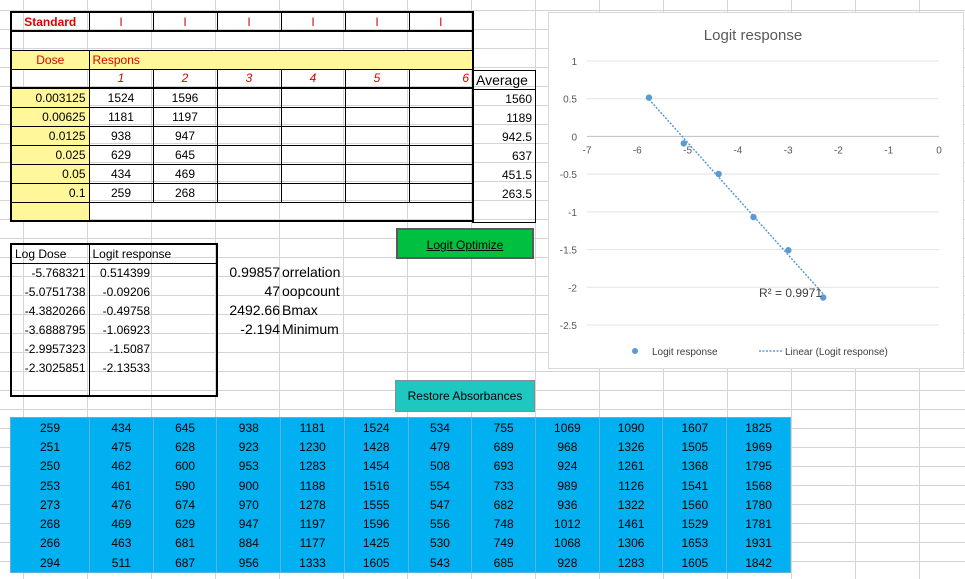 This screenshot has height=579, width=965. I want to click on average-value: 637, so click(504, 156).